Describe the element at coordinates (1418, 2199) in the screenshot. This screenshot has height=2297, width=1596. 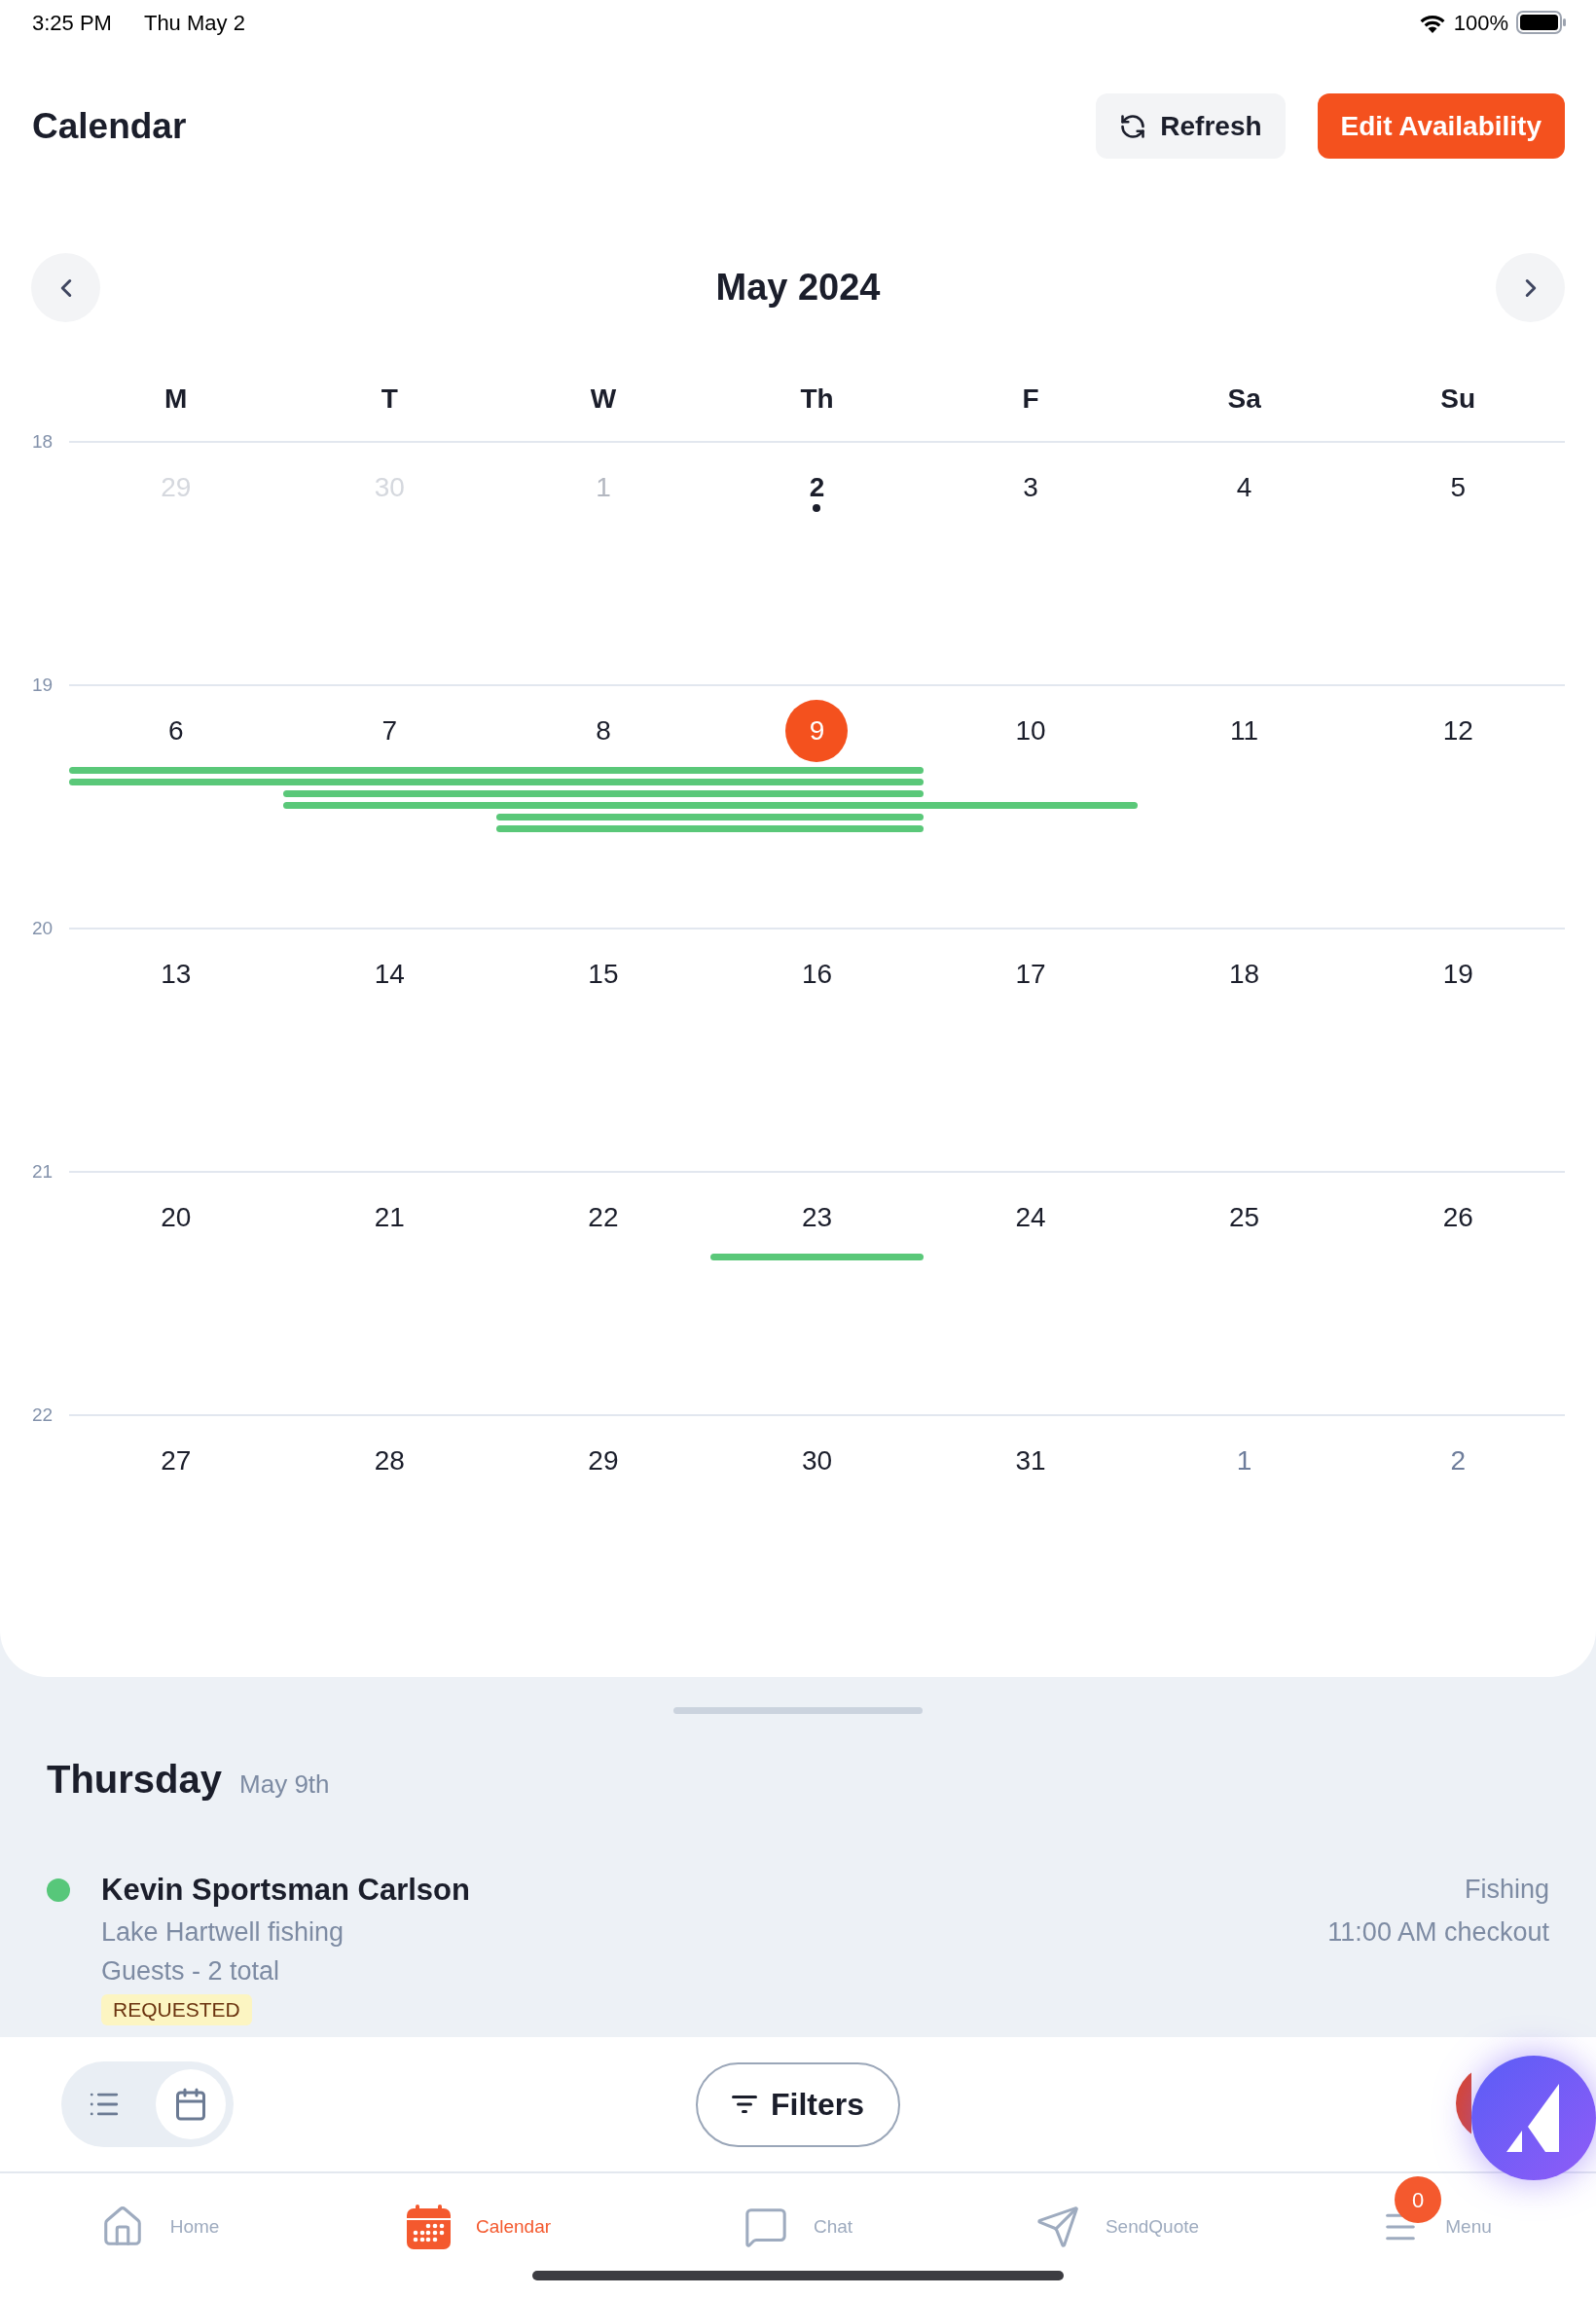
I see `notification-badge: 0` at that location.